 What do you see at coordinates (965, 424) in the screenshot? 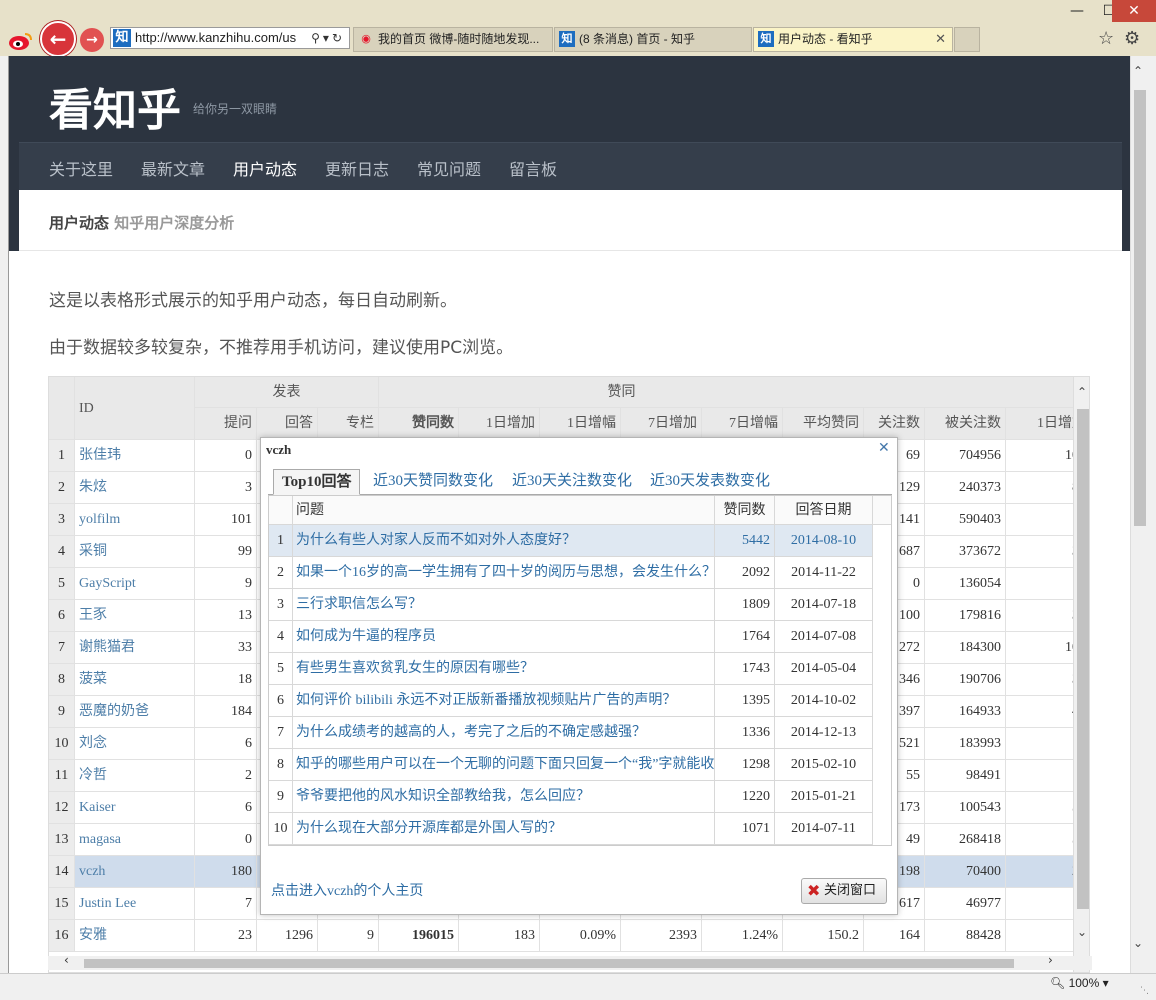
I see `column-header: 被关注数` at bounding box center [965, 424].